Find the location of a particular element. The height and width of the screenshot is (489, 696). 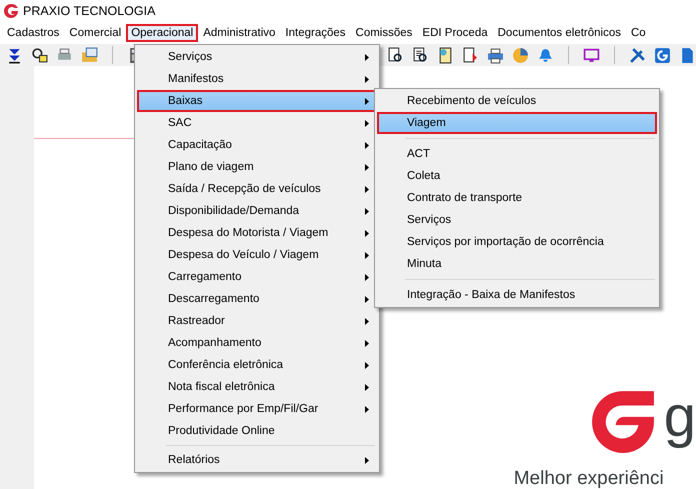

menu-item: Coleta is located at coordinates (517, 176).